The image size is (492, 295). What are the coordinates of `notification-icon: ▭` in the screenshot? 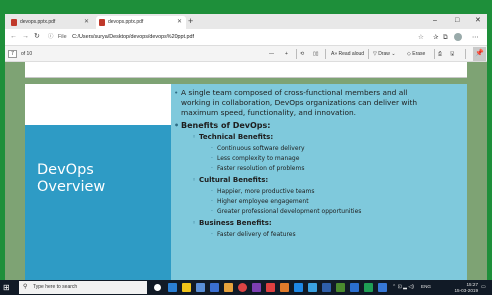 It's located at (483, 287).